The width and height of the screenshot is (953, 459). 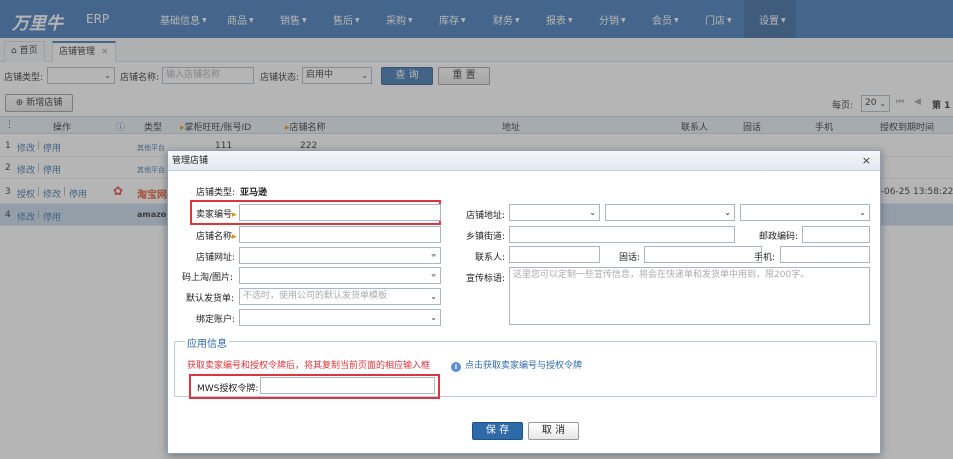 What do you see at coordinates (216, 193) in the screenshot?
I see `shop-type-label: 店铺类型:` at bounding box center [216, 193].